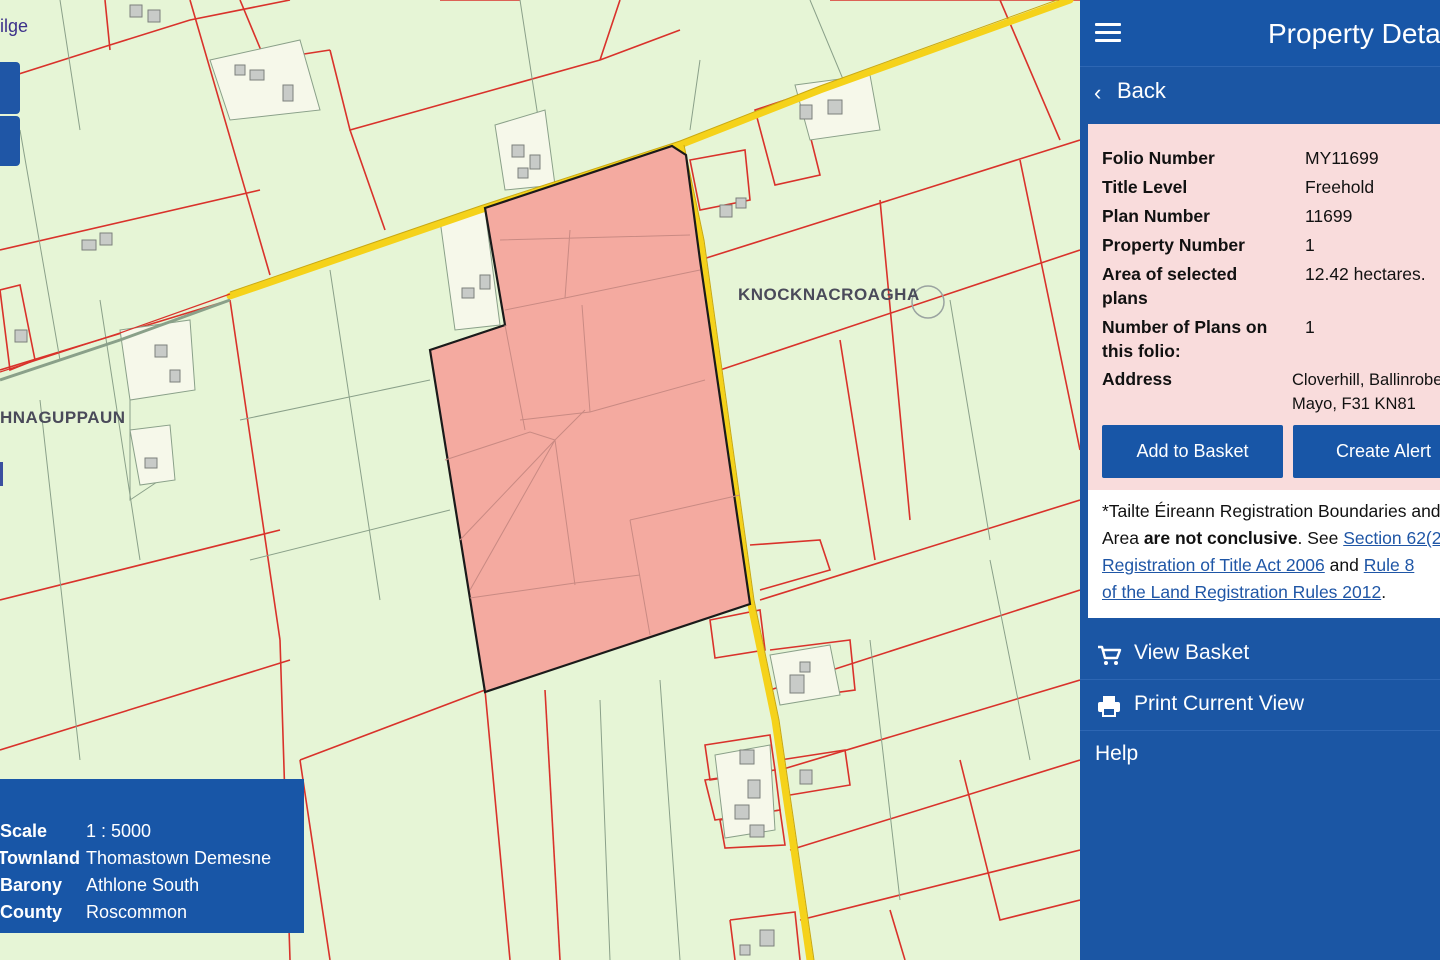  I want to click on folio-number-value: MY11699, so click(1342, 158).